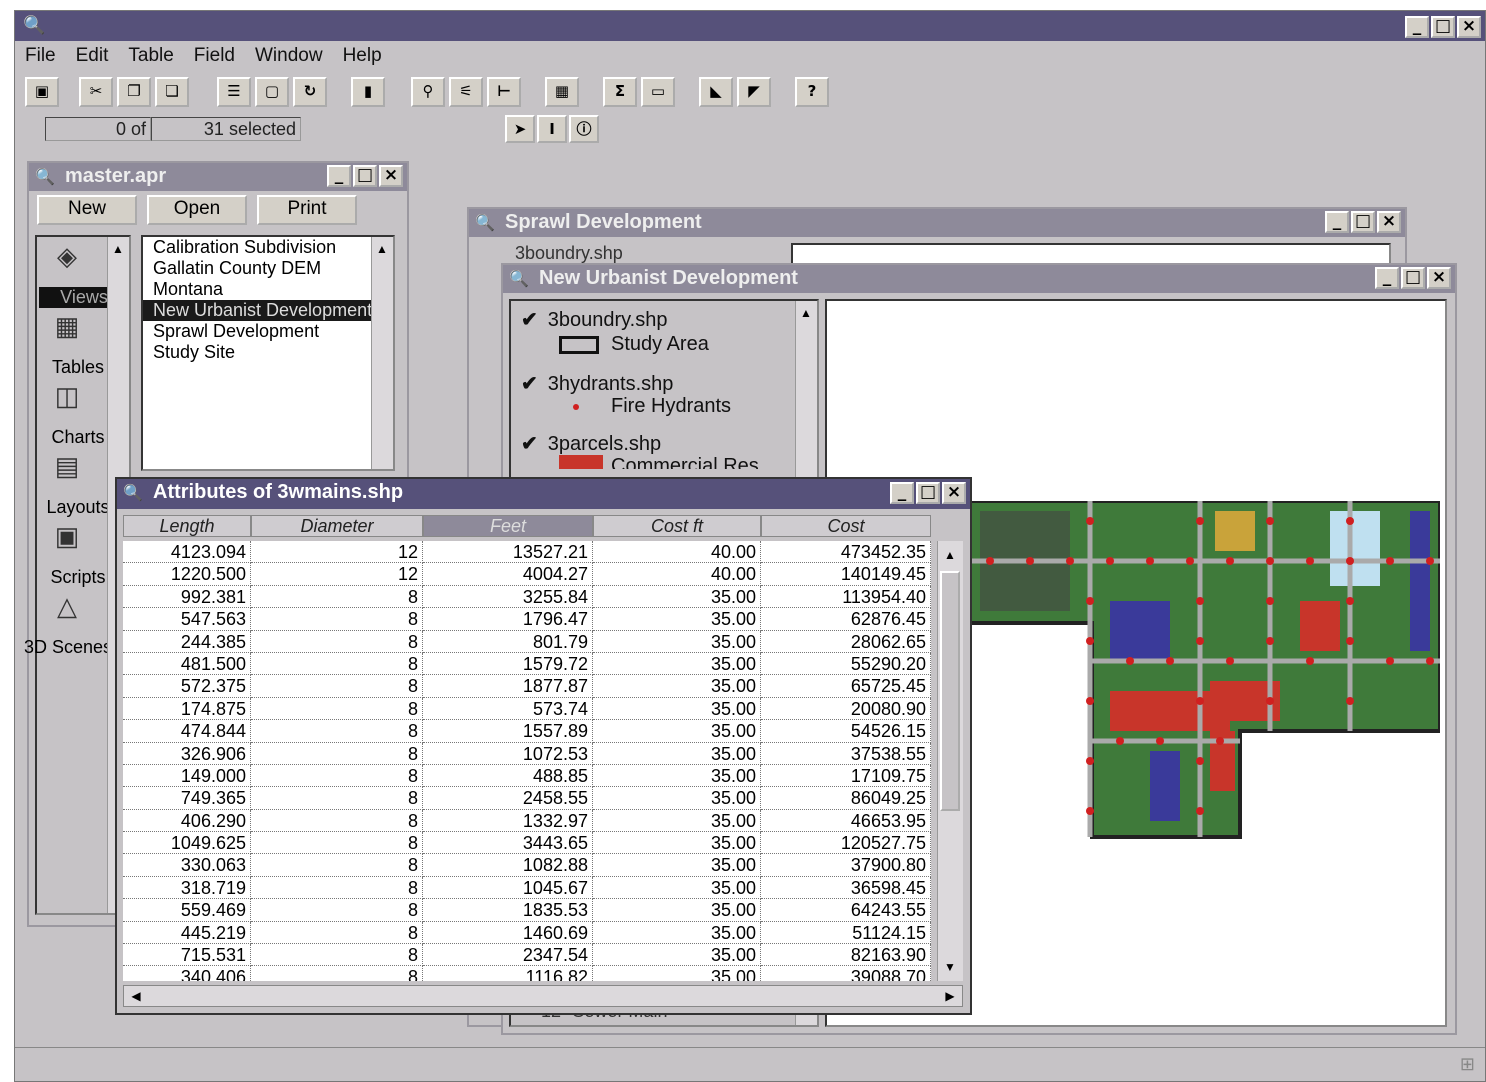 The width and height of the screenshot is (1486, 1082). I want to click on table-cell: 39088.70, so click(846, 973).